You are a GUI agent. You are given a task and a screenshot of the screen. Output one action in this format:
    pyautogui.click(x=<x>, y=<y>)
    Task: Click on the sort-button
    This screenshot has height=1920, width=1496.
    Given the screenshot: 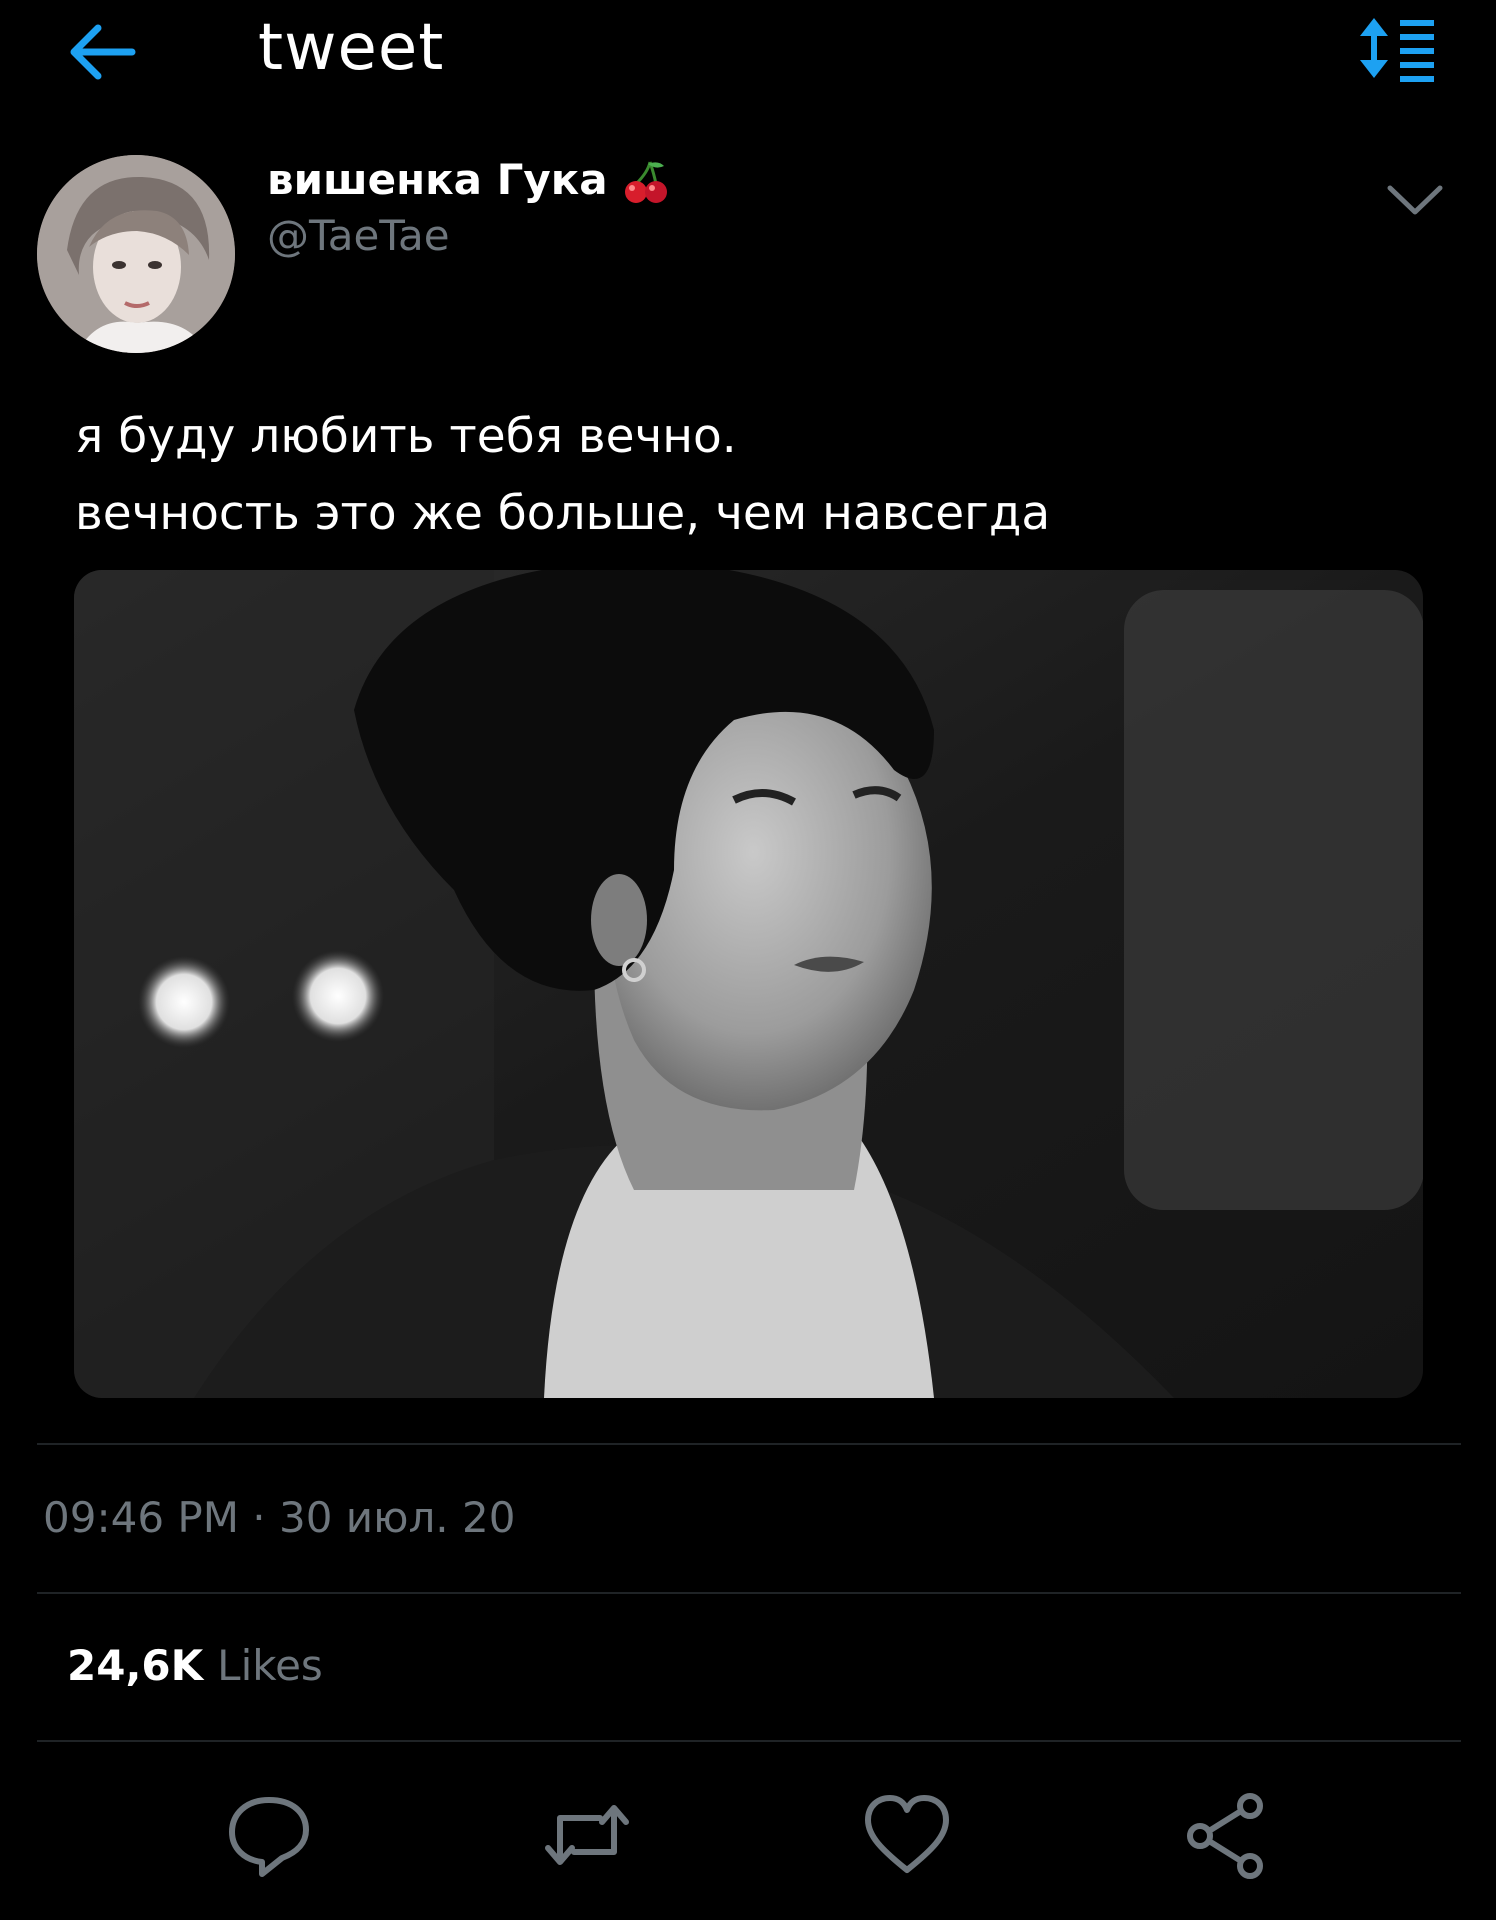 What is the action you would take?
    pyautogui.click(x=1401, y=52)
    